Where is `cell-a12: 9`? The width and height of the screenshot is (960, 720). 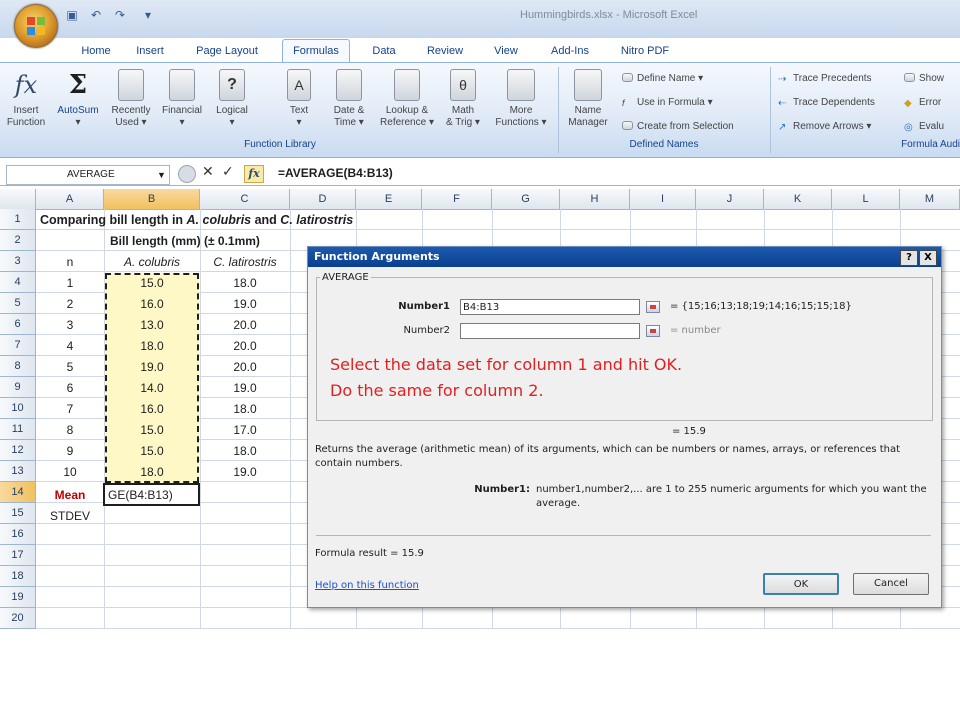 cell-a12: 9 is located at coordinates (70, 451).